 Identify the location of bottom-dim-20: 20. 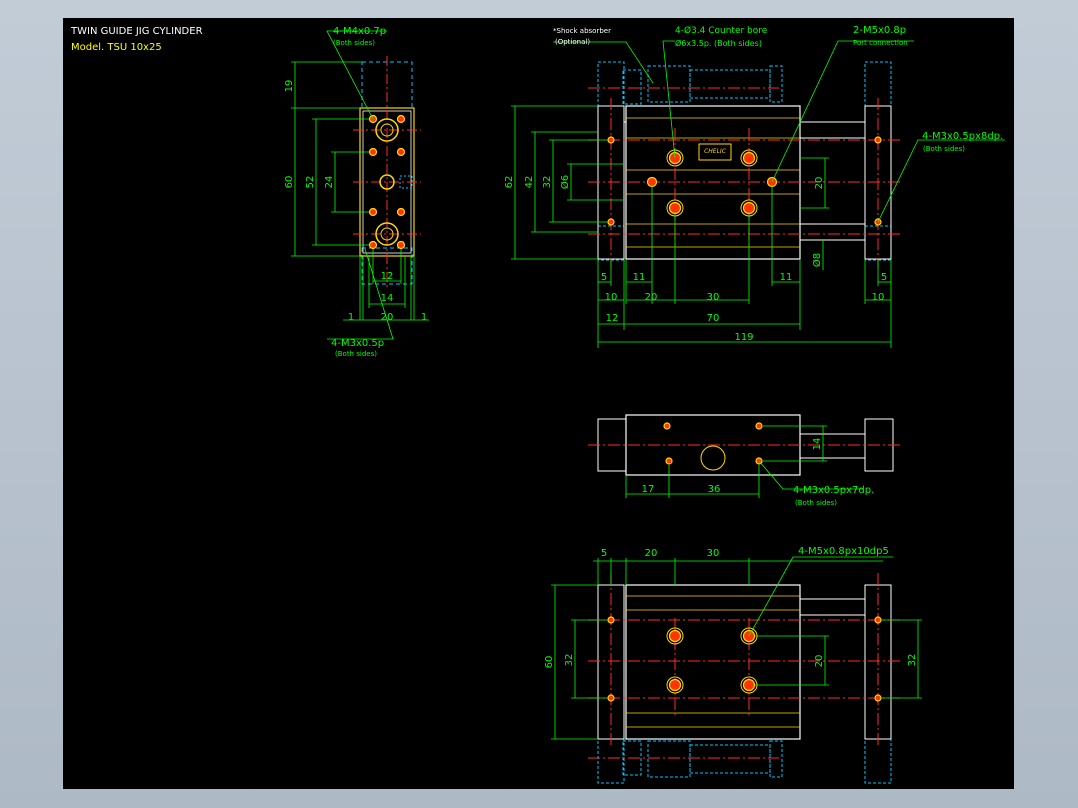
(651, 553).